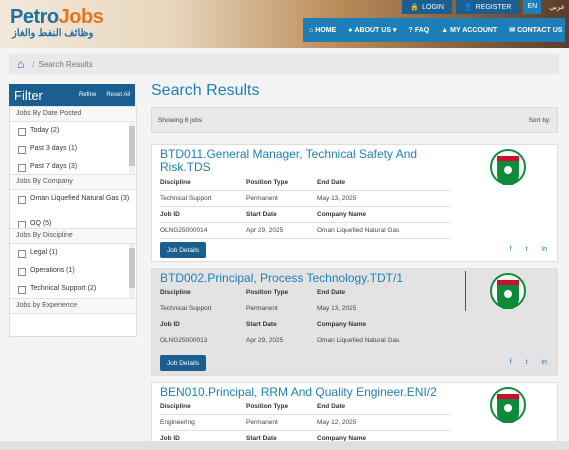  I want to click on top-actions: 🔒 LOGIN 👤 REGISTER EN عربي, so click(485, 7).